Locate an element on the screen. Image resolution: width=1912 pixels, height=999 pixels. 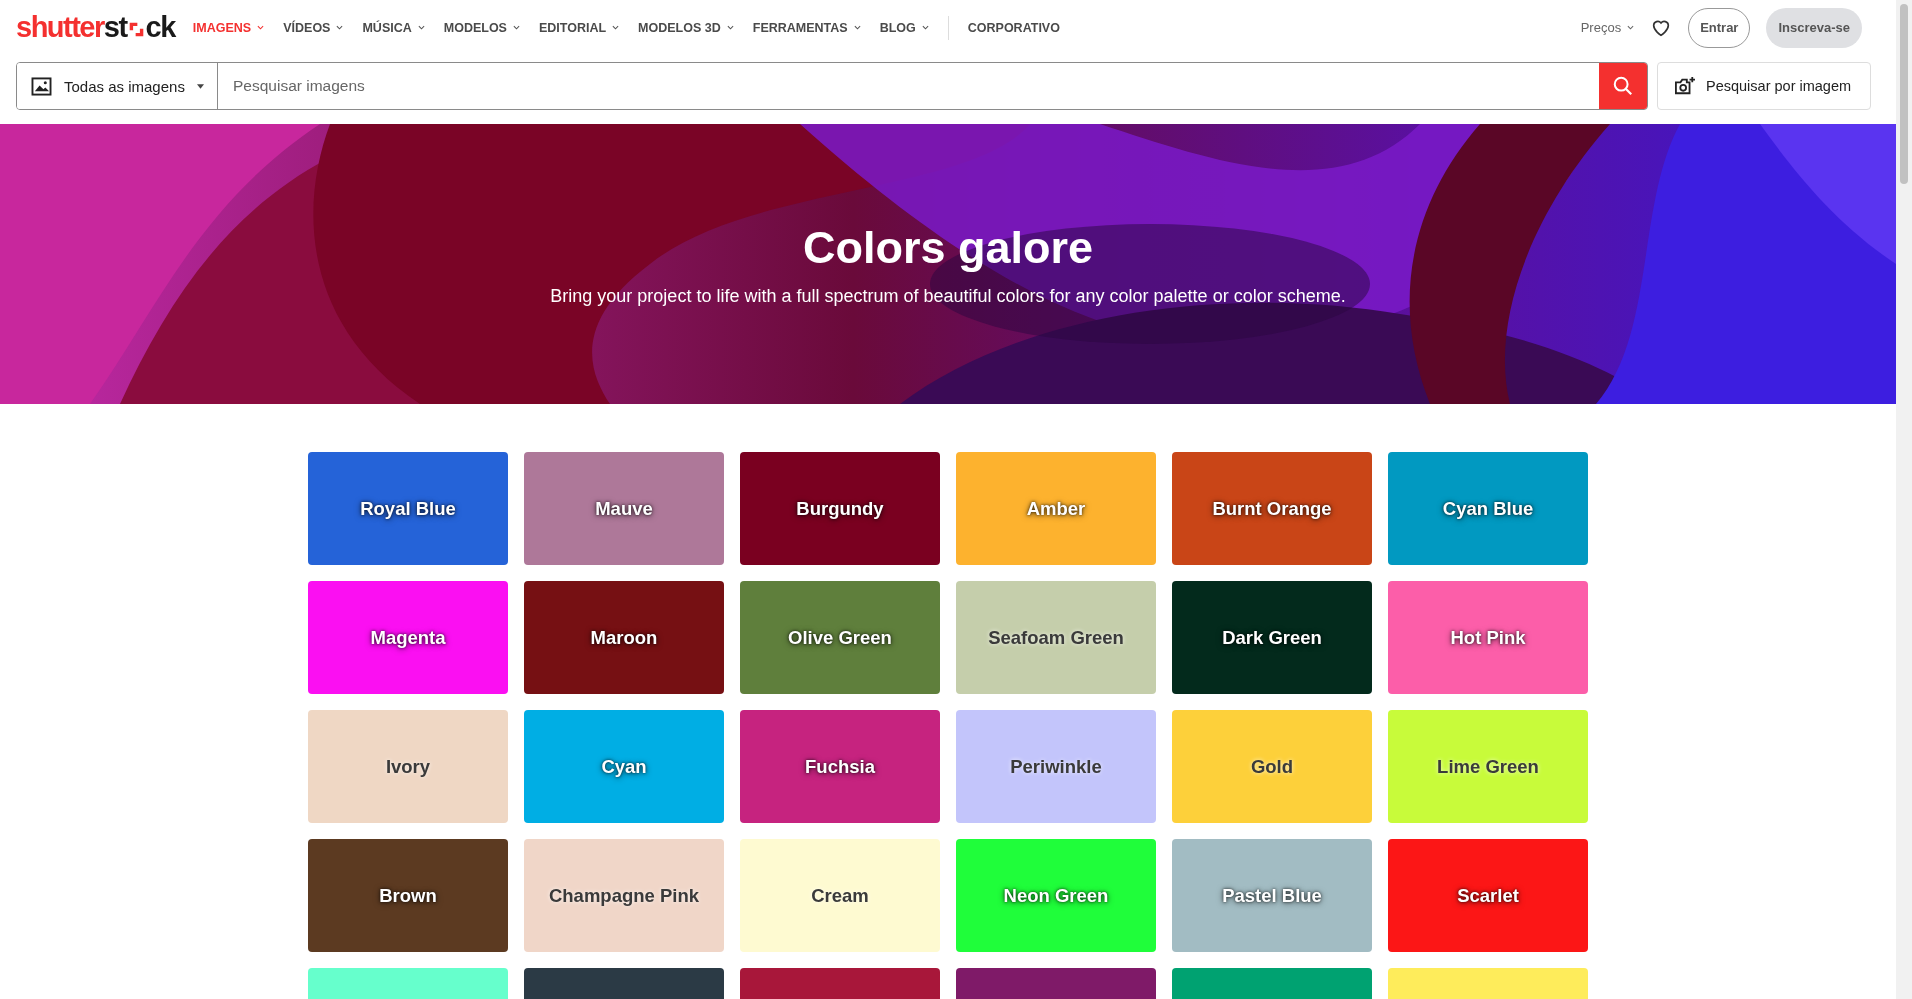
category-dropdown: Todas as imagens is located at coordinates (117, 86).